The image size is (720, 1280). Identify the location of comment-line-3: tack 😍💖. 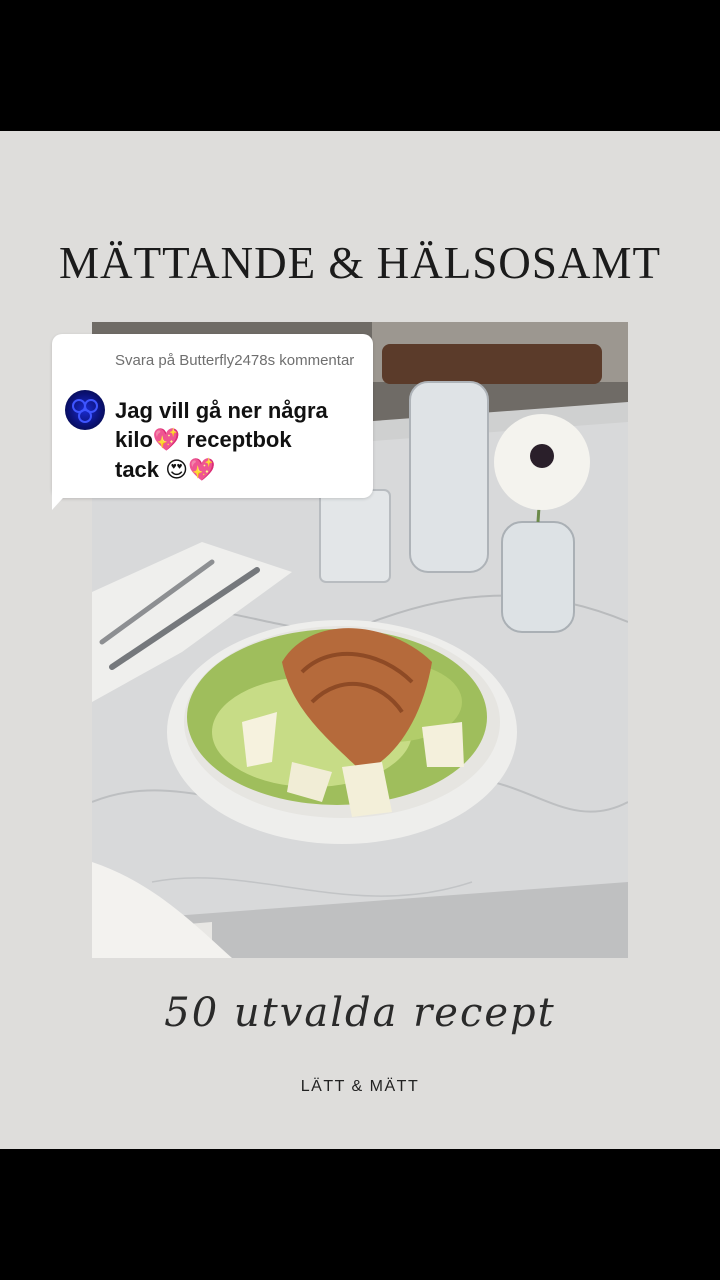
(240, 470).